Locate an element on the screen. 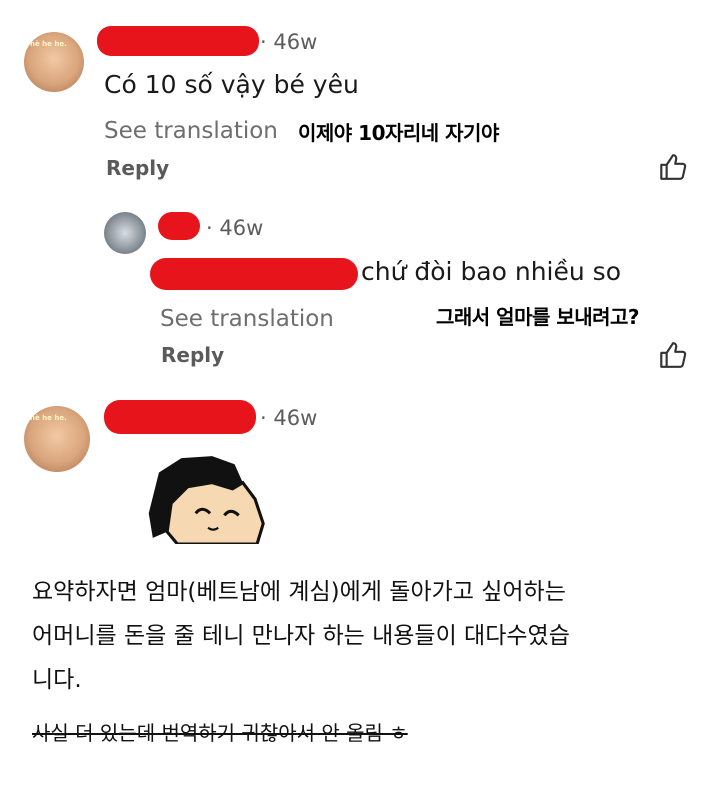  summary-line: 어머니를 돈을 줄 테니 만나자 하는 내용들이 대다수였습 is located at coordinates (301, 636).